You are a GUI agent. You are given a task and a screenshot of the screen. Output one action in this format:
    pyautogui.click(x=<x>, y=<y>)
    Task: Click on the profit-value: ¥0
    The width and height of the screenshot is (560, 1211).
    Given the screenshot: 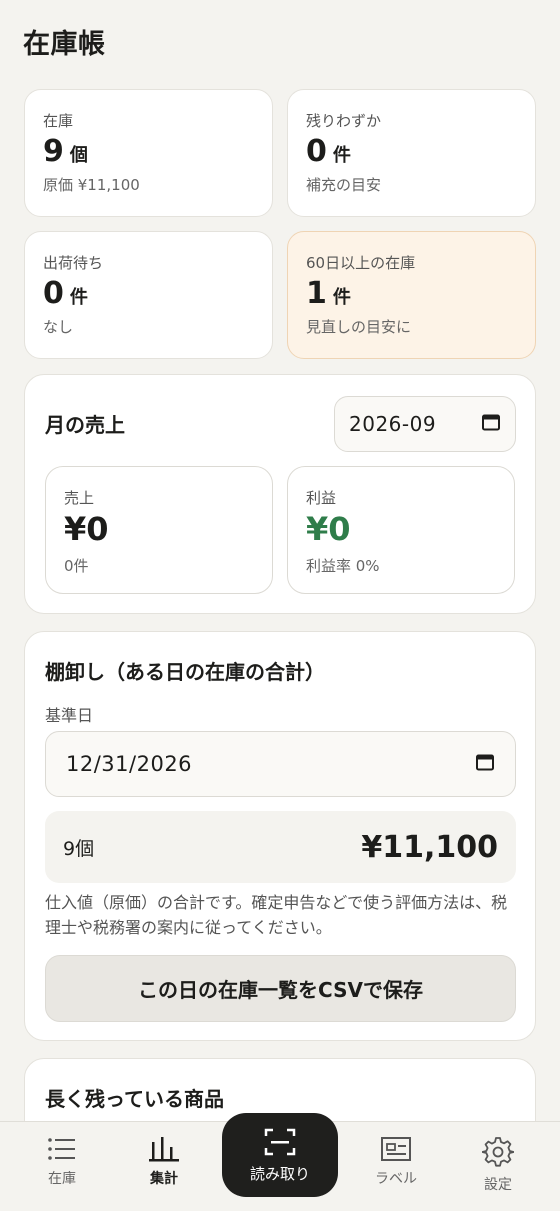 What is the action you would take?
    pyautogui.click(x=328, y=529)
    